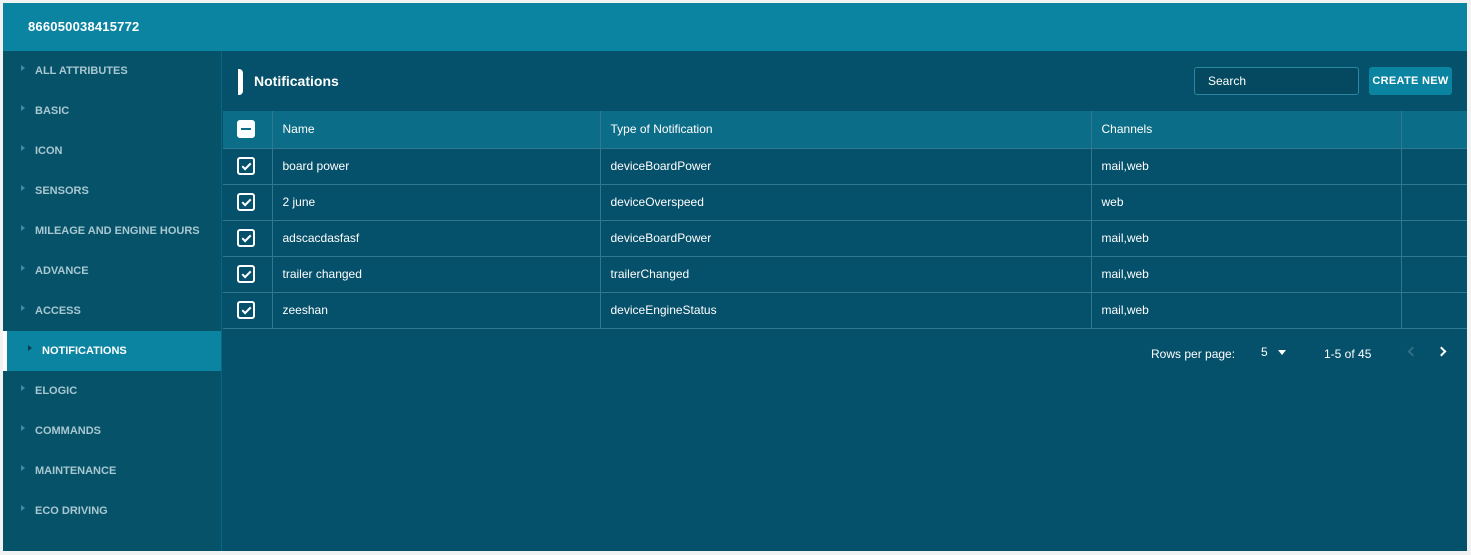 This screenshot has height=555, width=1471. Describe the element at coordinates (296, 81) in the screenshot. I see `page-title: Notifications` at that location.